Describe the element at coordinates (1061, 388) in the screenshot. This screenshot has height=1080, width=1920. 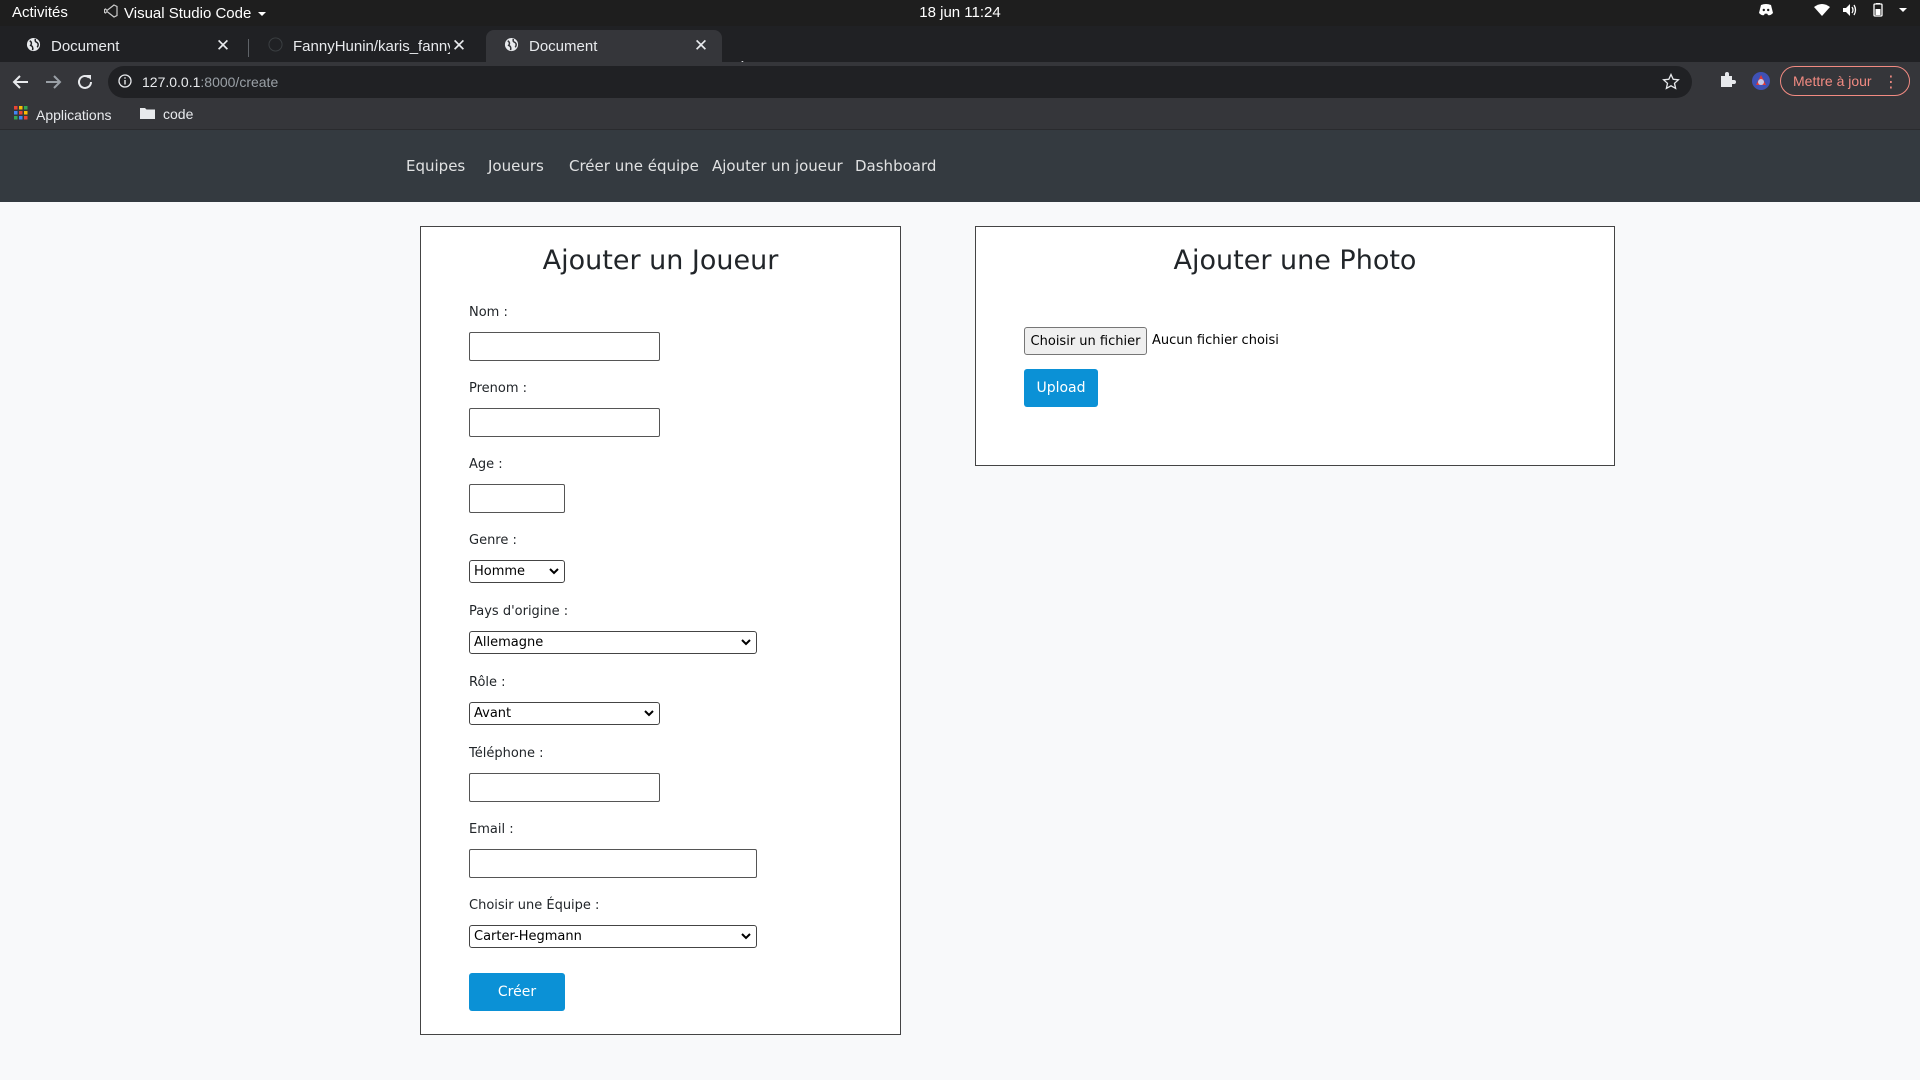
I see `upload-button: Upload` at that location.